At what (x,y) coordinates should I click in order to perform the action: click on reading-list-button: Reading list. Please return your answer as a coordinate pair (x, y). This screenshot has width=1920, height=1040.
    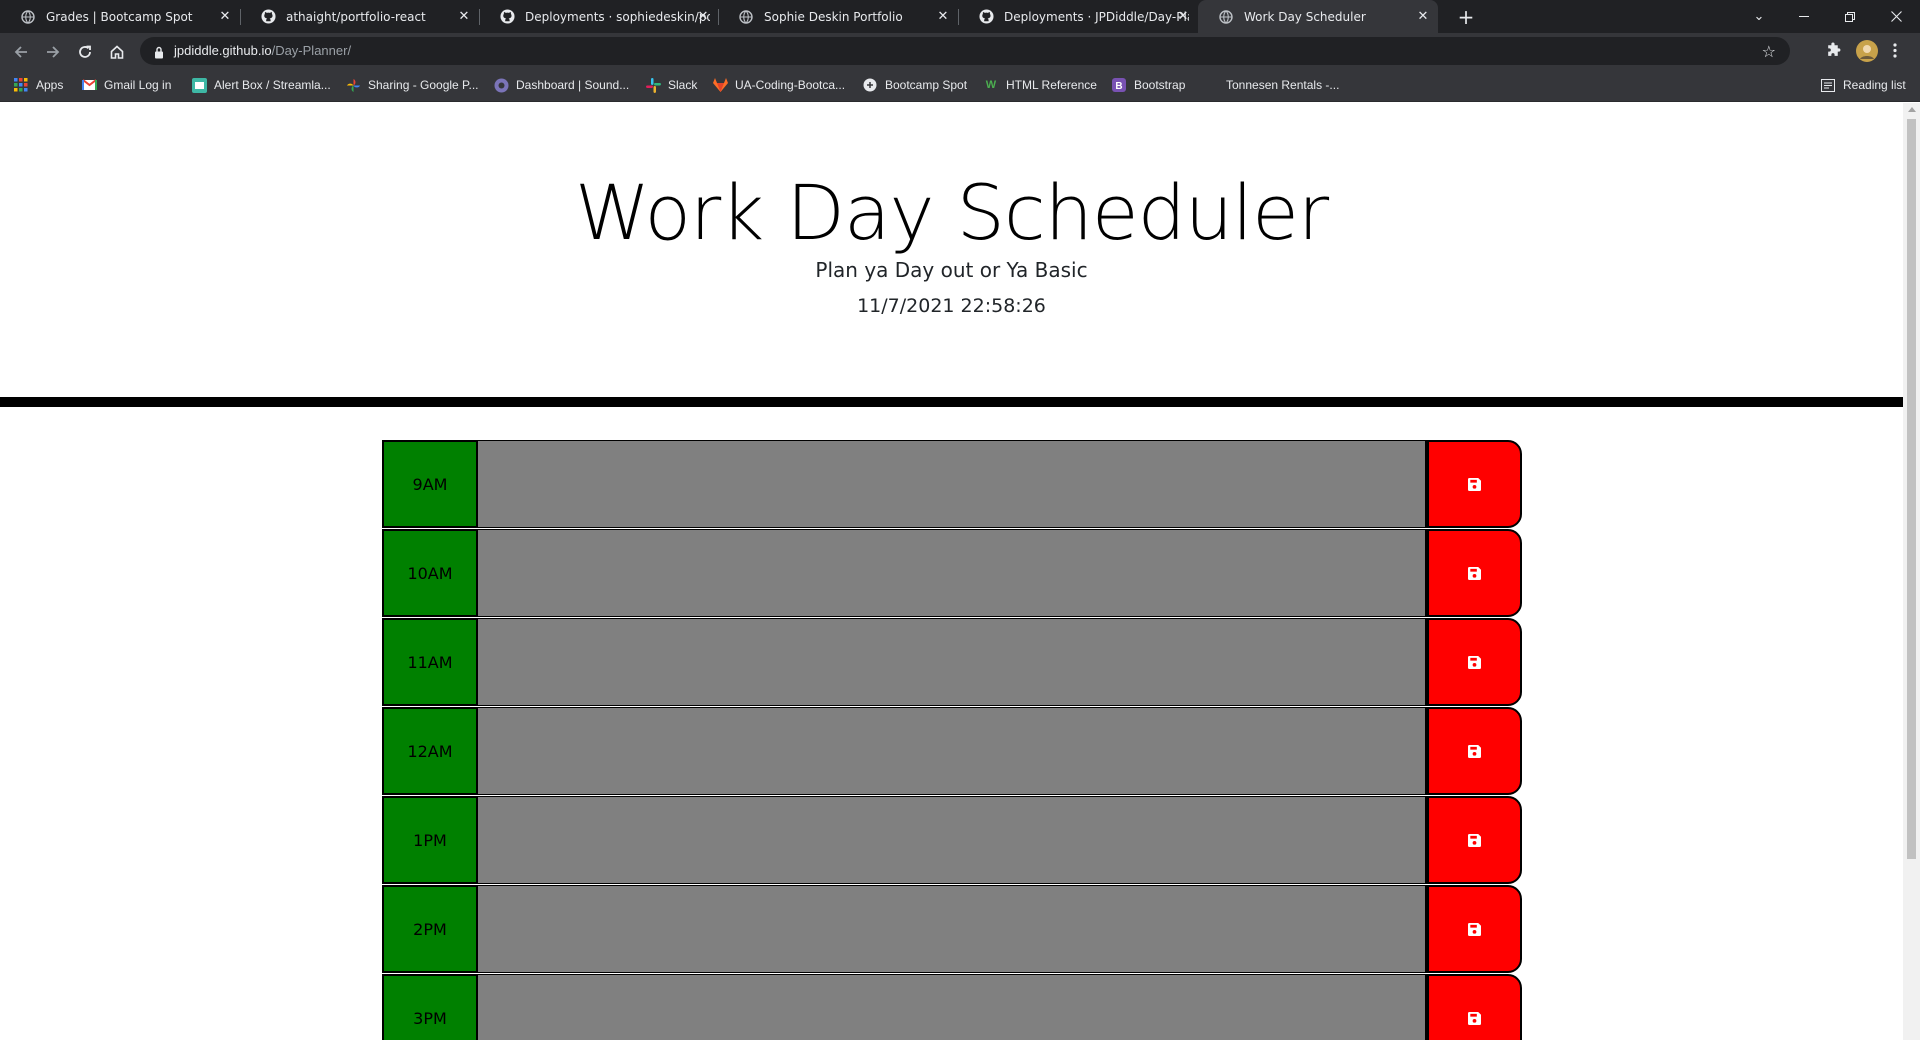
    Looking at the image, I should click on (1863, 85).